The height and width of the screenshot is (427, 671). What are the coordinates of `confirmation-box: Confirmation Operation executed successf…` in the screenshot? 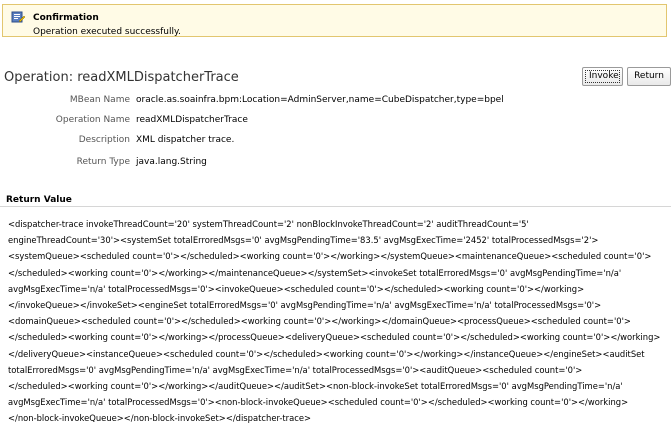 It's located at (334, 20).